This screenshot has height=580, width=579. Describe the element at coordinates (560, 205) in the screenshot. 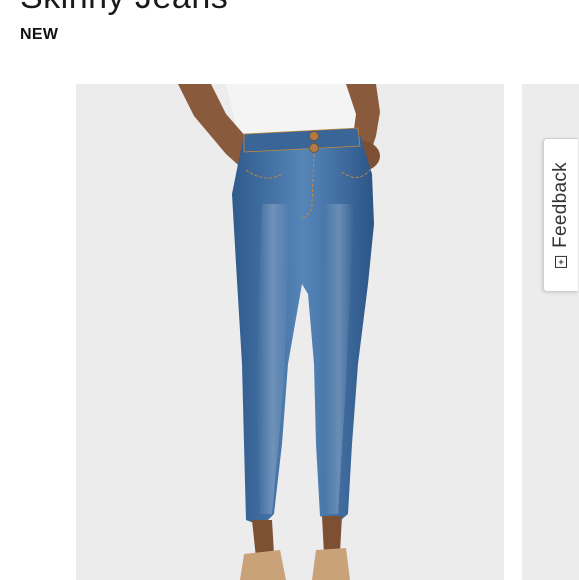

I see `feedback-label: Feedback` at that location.